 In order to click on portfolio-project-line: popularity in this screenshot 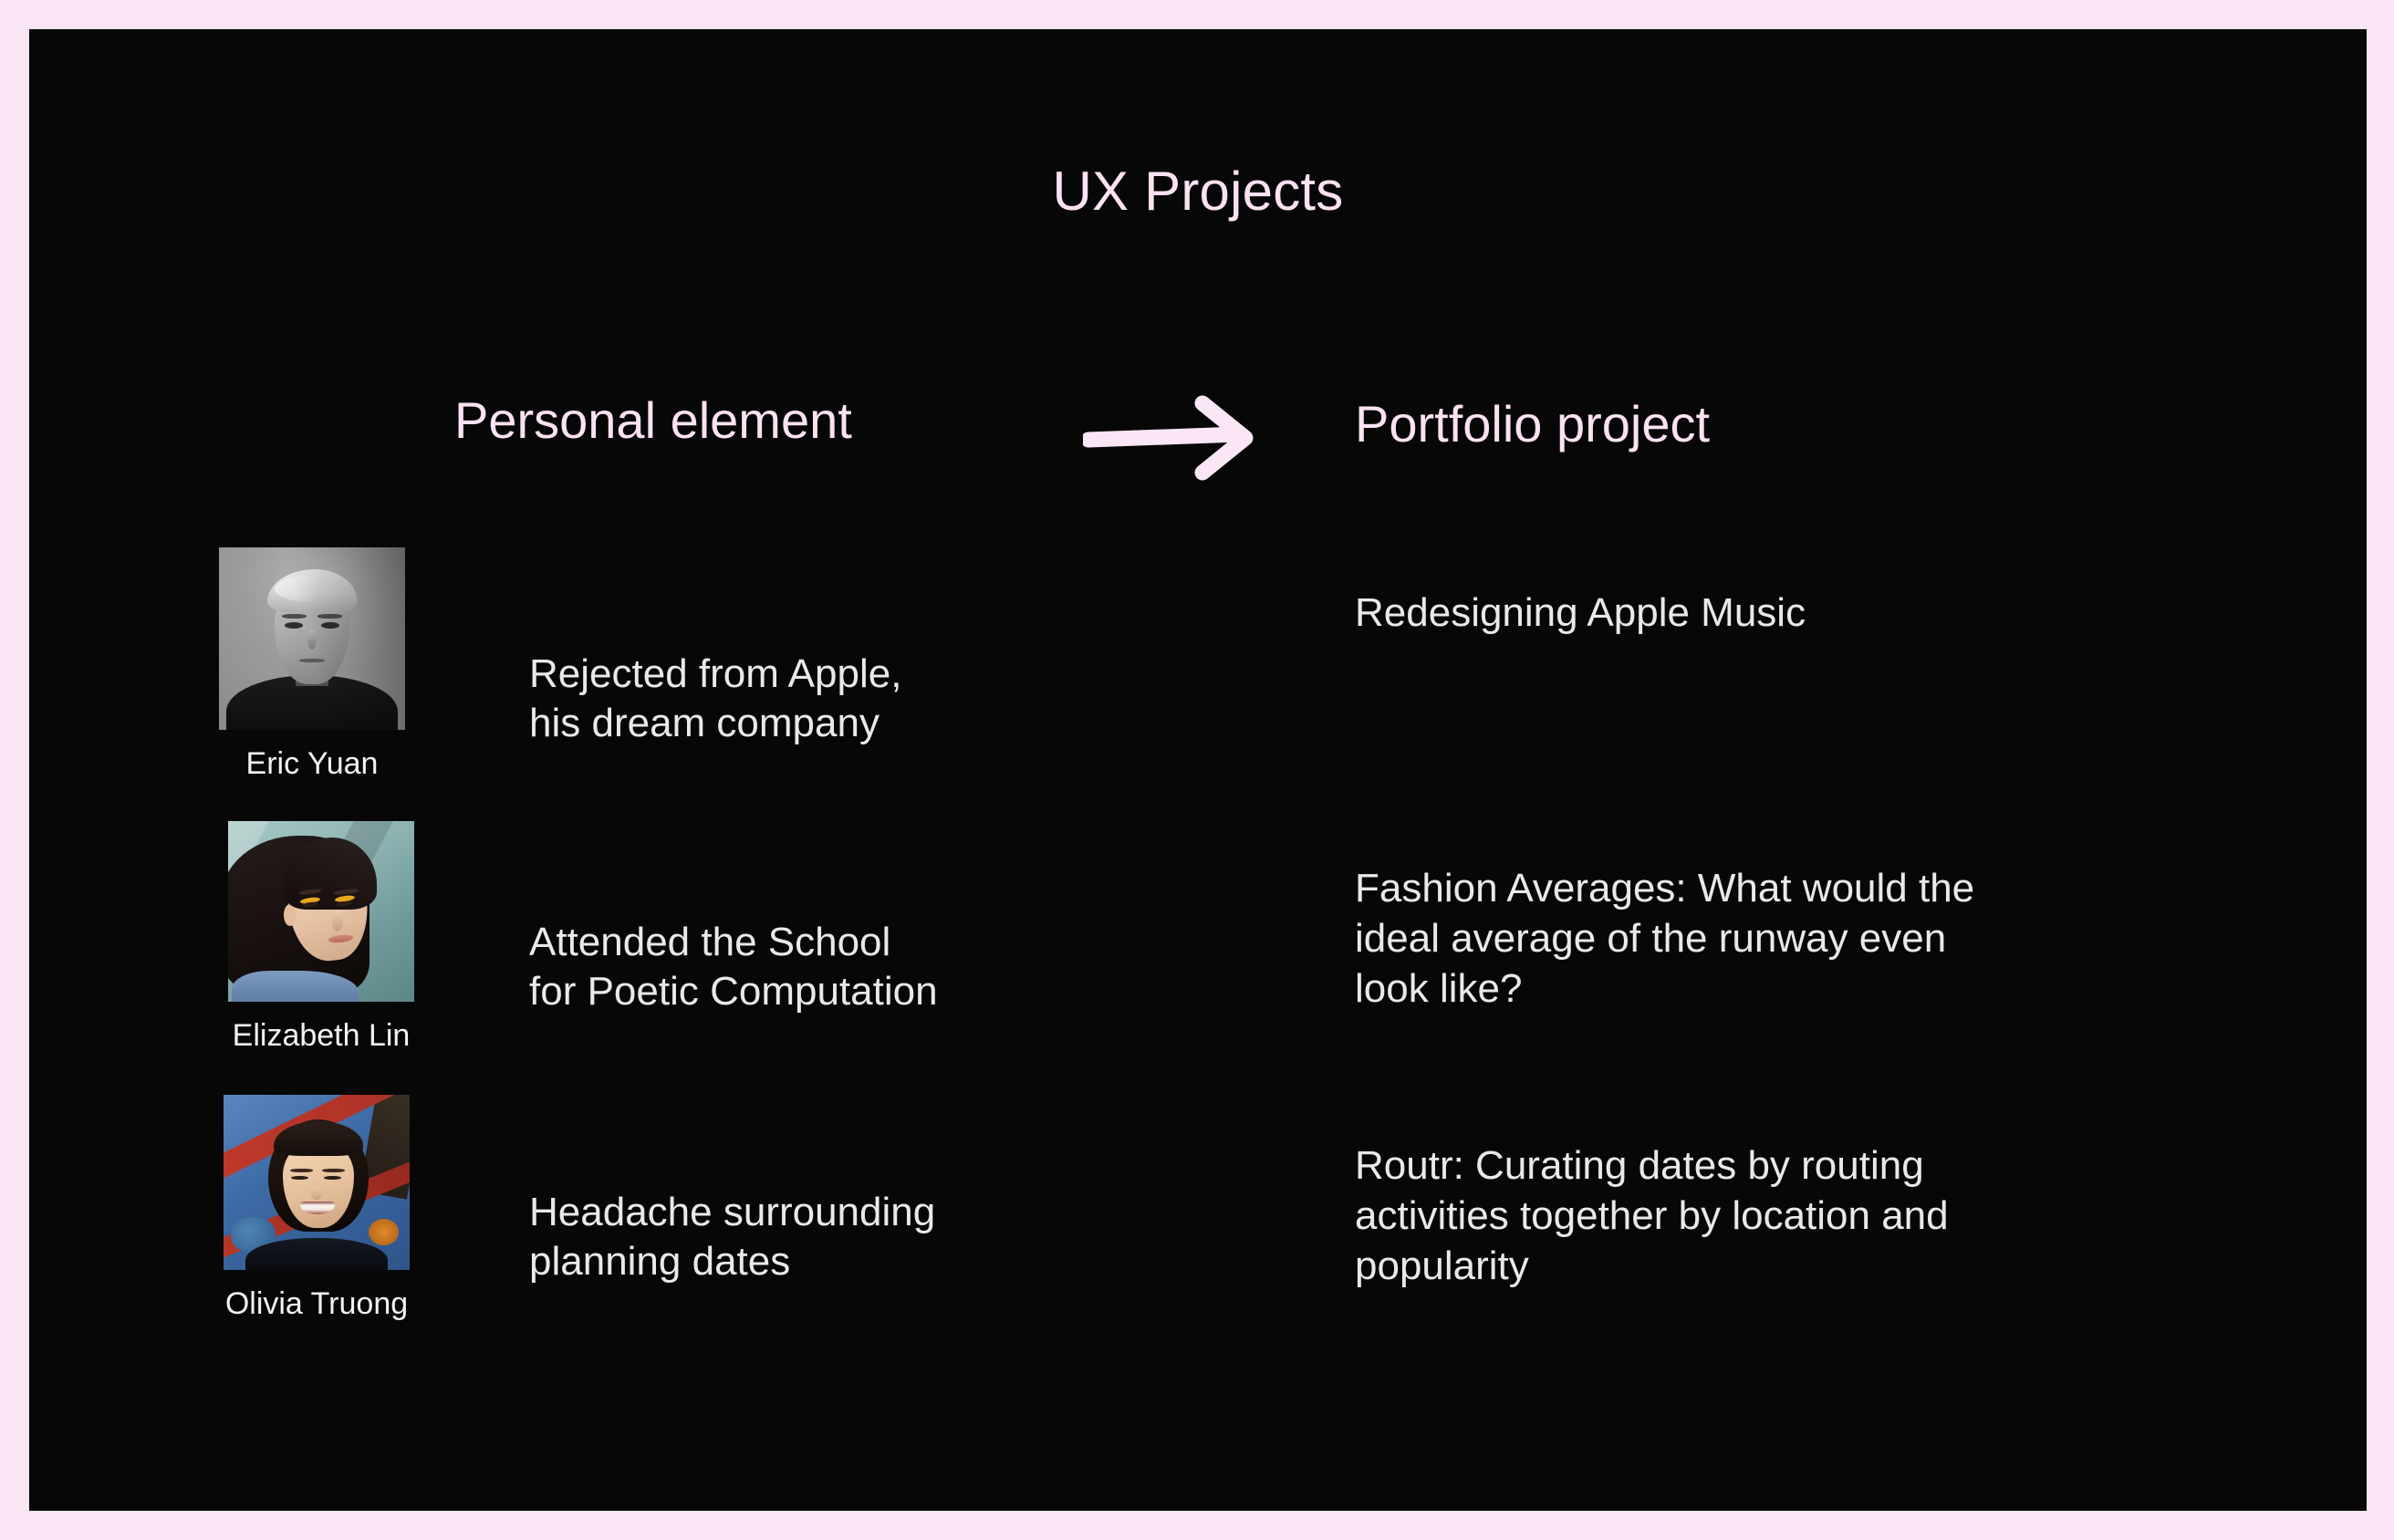, I will do `click(1442, 1265)`.